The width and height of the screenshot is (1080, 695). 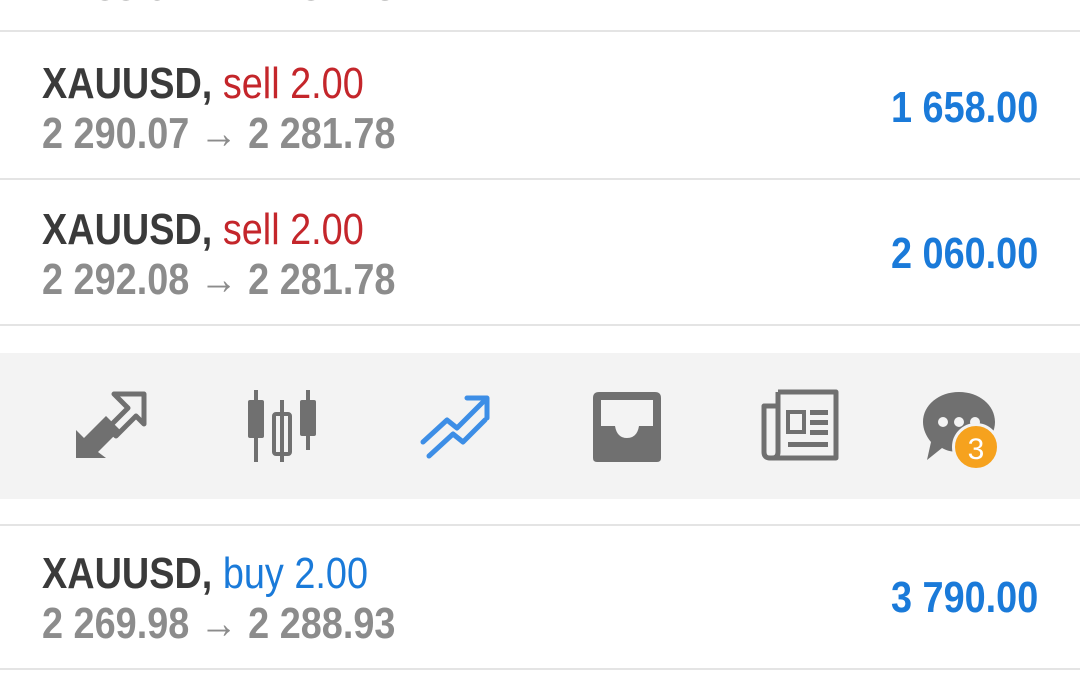 I want to click on quotes-arrows-icon, so click(x=111, y=424).